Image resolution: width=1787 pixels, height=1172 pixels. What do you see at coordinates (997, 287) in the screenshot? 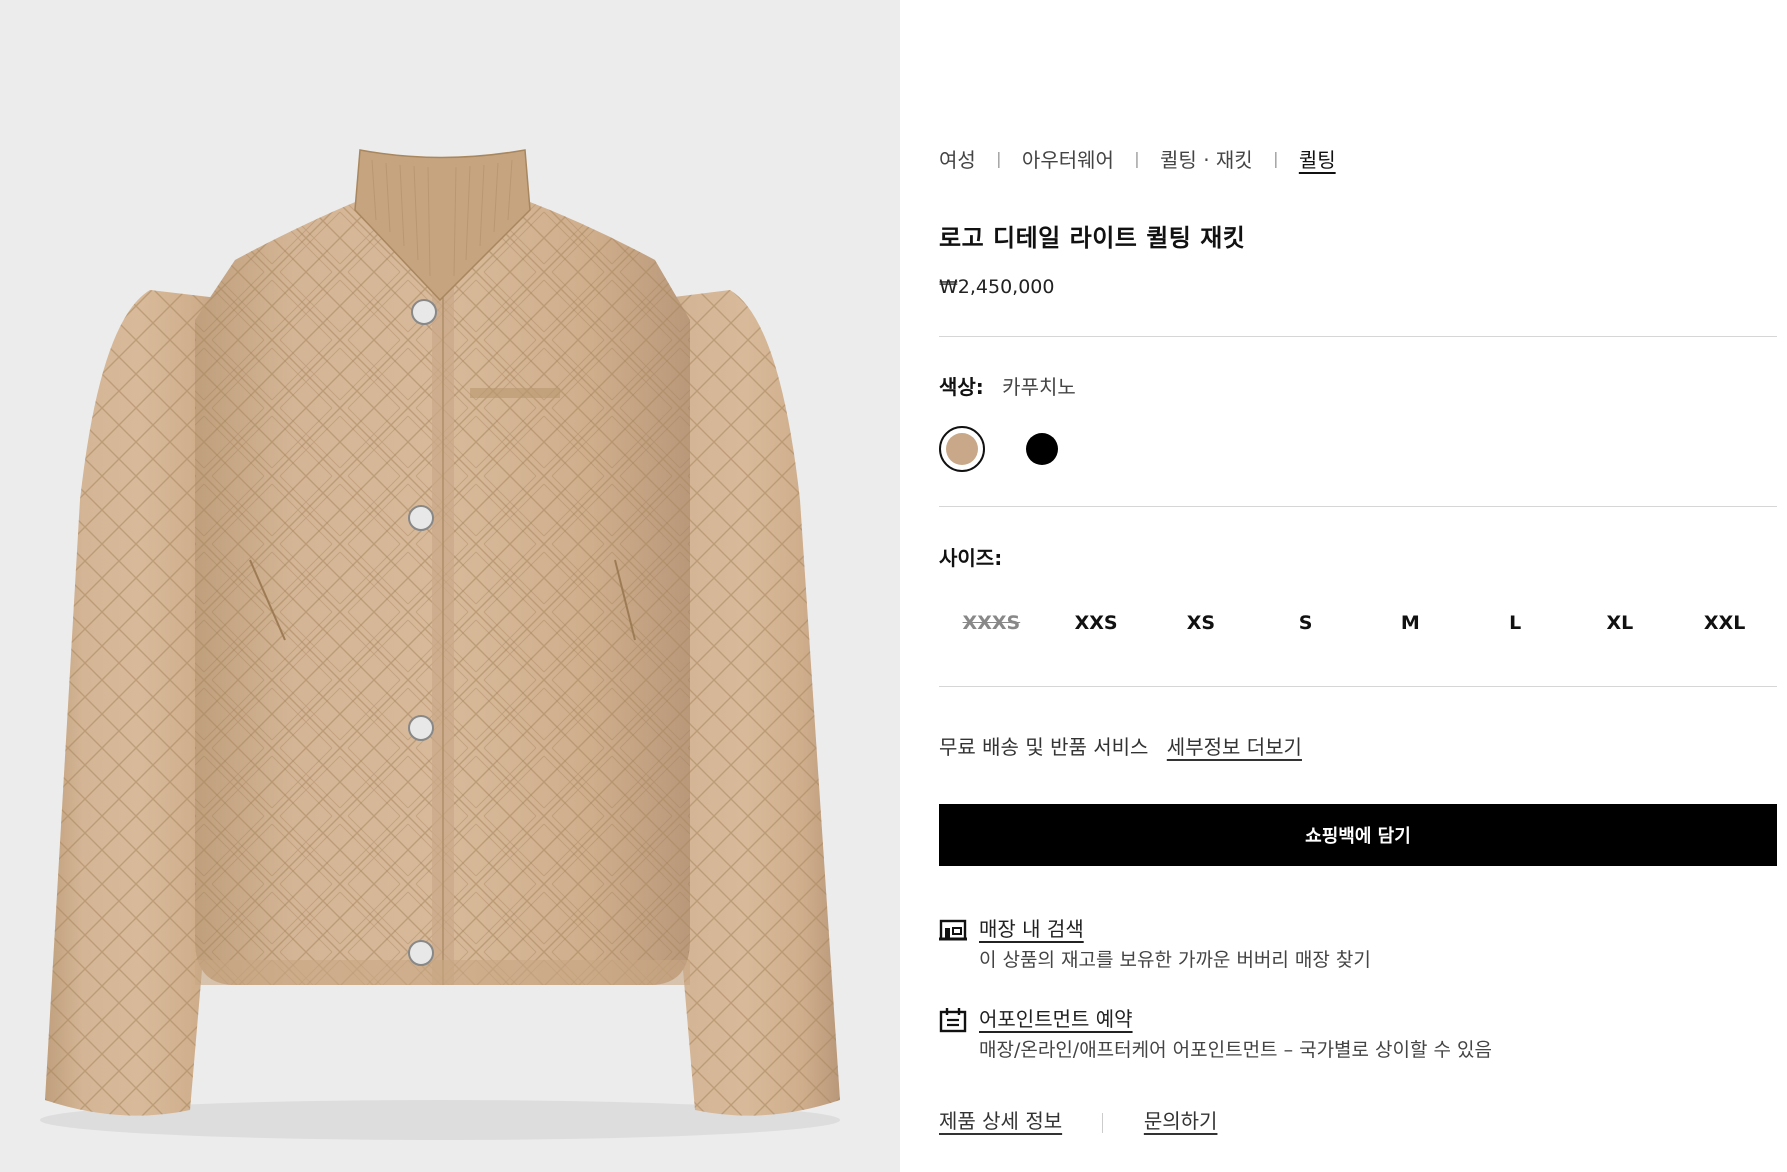
I see `product-price: ₩2,450,000` at bounding box center [997, 287].